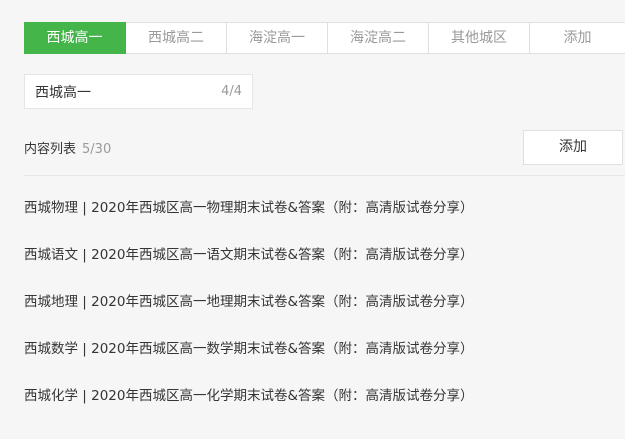 This screenshot has height=439, width=625. Describe the element at coordinates (176, 38) in the screenshot. I see `tab-xicheng-gaoer: 西城高二` at that location.